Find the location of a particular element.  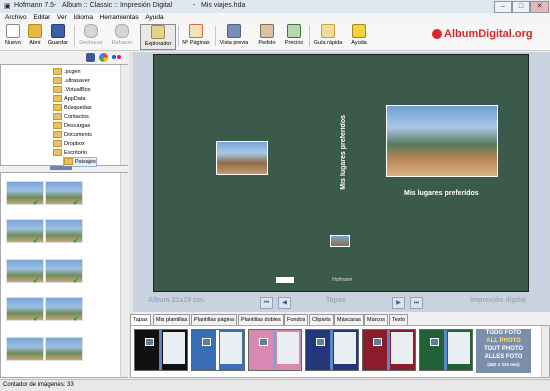

tree-item: Descargas is located at coordinates (71, 126).